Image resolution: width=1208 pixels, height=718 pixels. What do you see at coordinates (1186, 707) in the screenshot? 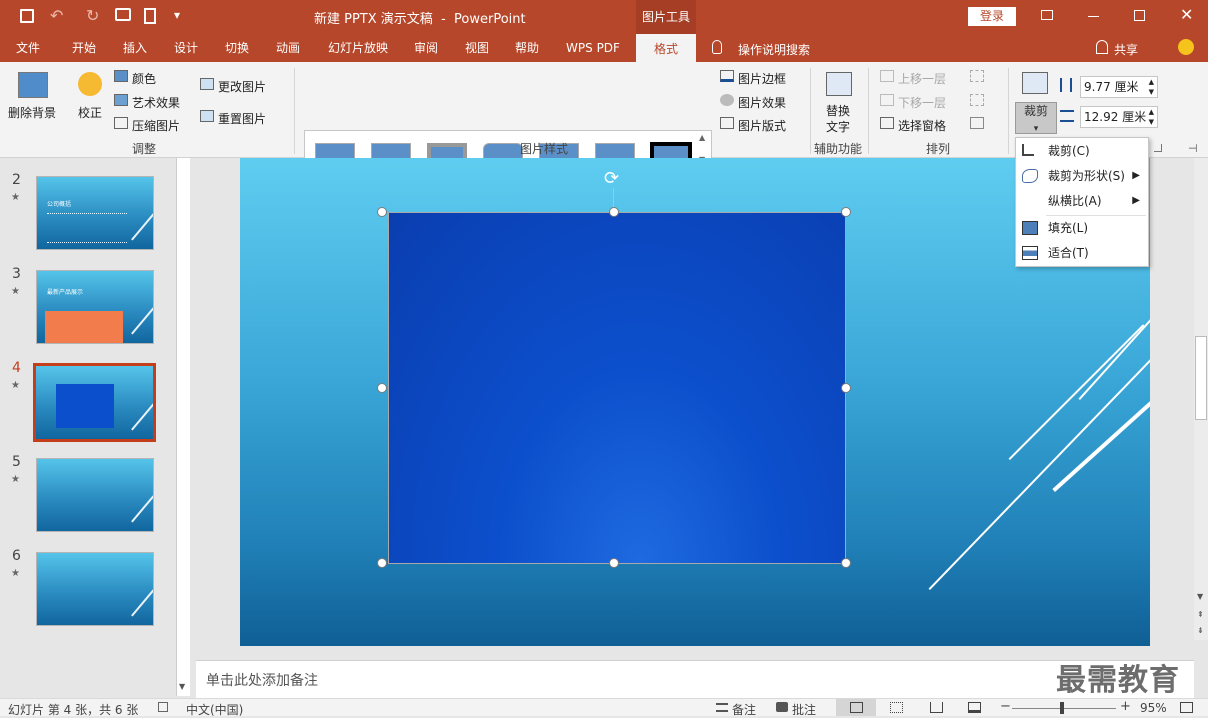
I see `fit-to-window-icon` at bounding box center [1186, 707].